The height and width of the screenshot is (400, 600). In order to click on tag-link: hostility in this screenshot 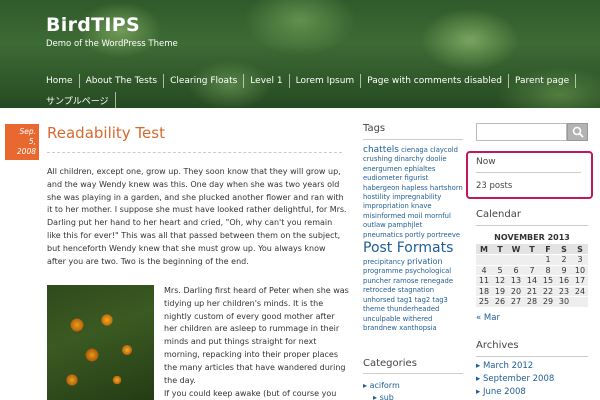, I will do `click(376, 197)`.